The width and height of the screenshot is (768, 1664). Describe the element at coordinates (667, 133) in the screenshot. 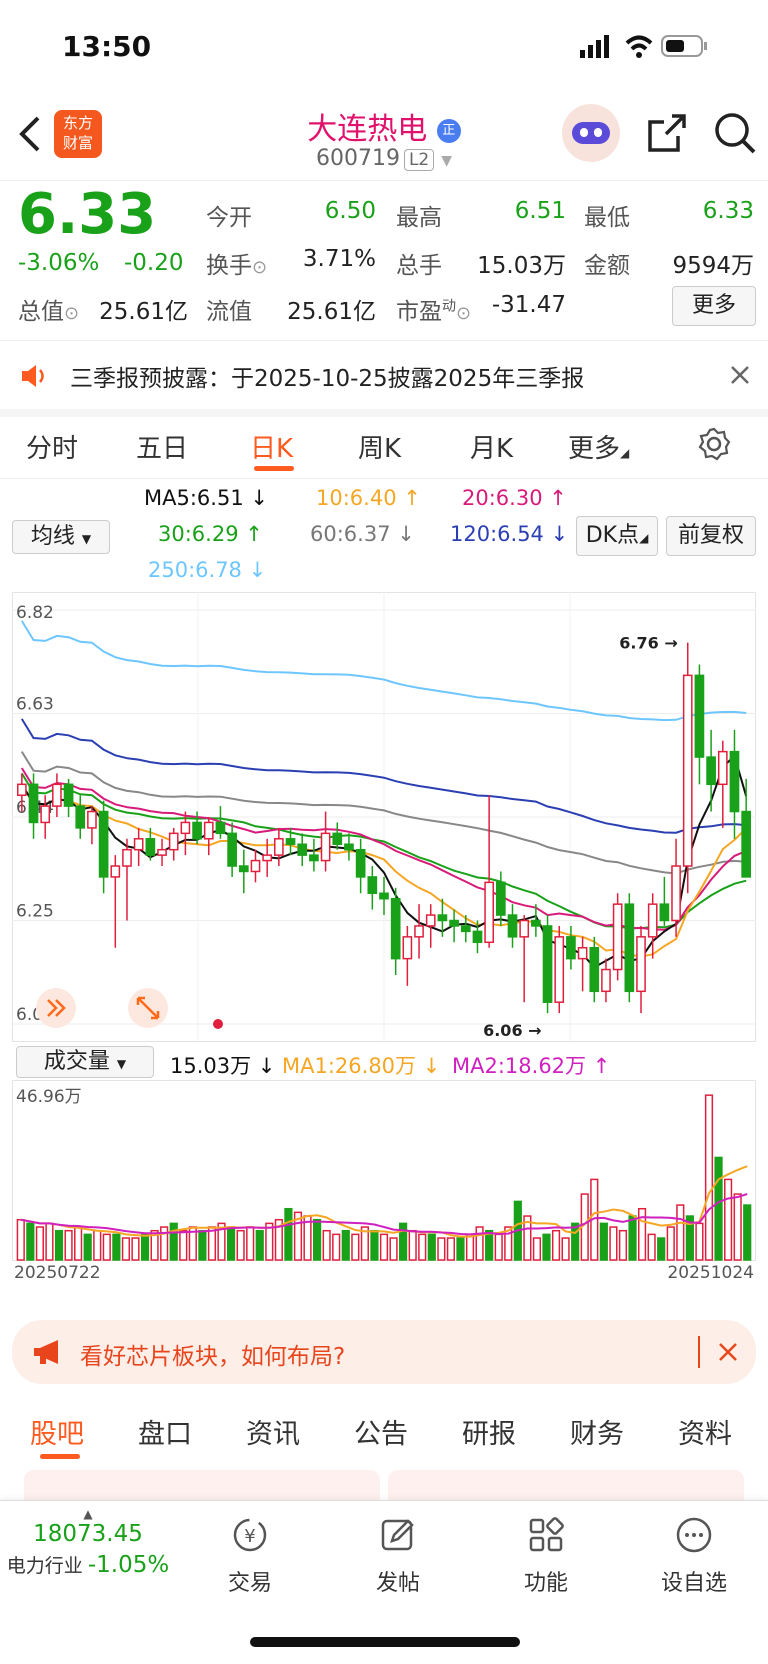

I see `share-icon` at that location.